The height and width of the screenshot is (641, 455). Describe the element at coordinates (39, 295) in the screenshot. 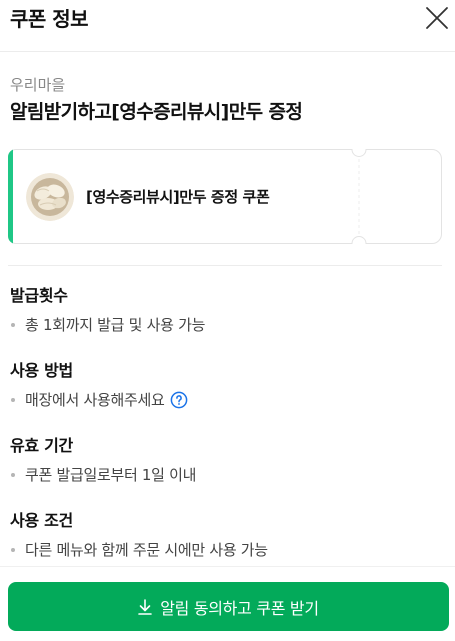

I see `info-title: 발급횟수` at that location.